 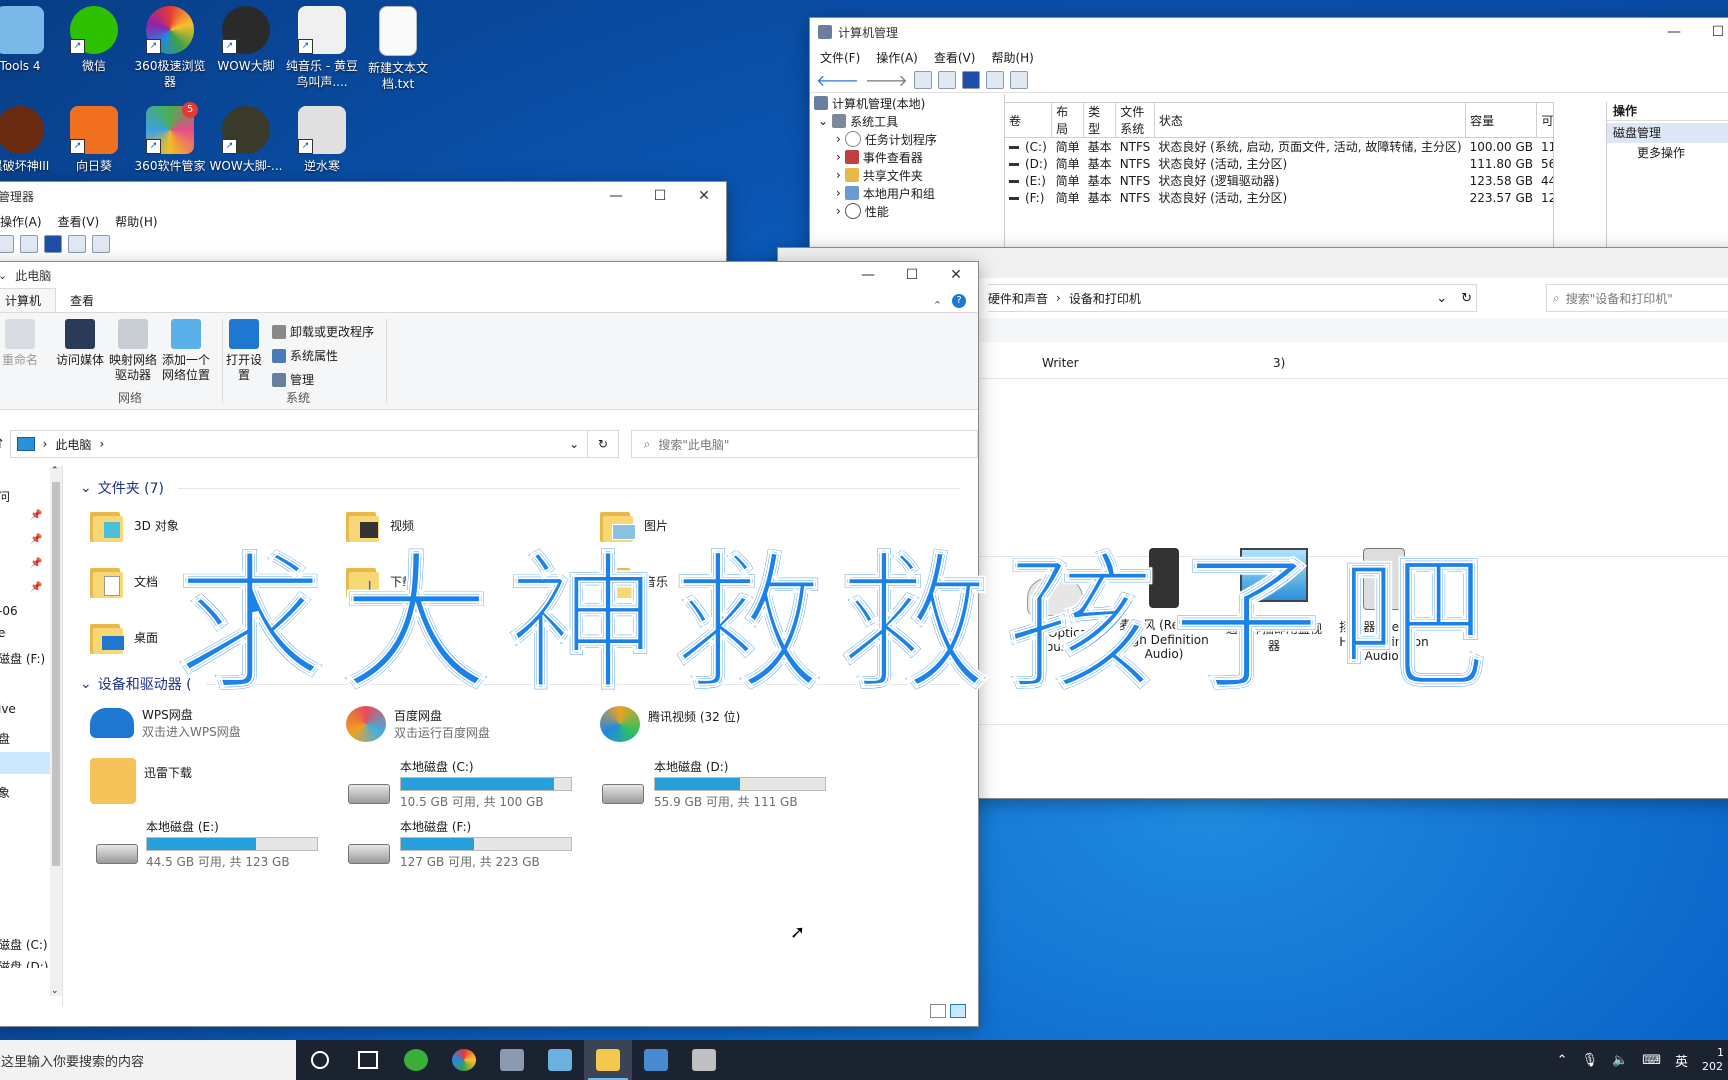 What do you see at coordinates (398, 49) in the screenshot?
I see `desktop-icon-textfile: 新建文本文档.txt` at bounding box center [398, 49].